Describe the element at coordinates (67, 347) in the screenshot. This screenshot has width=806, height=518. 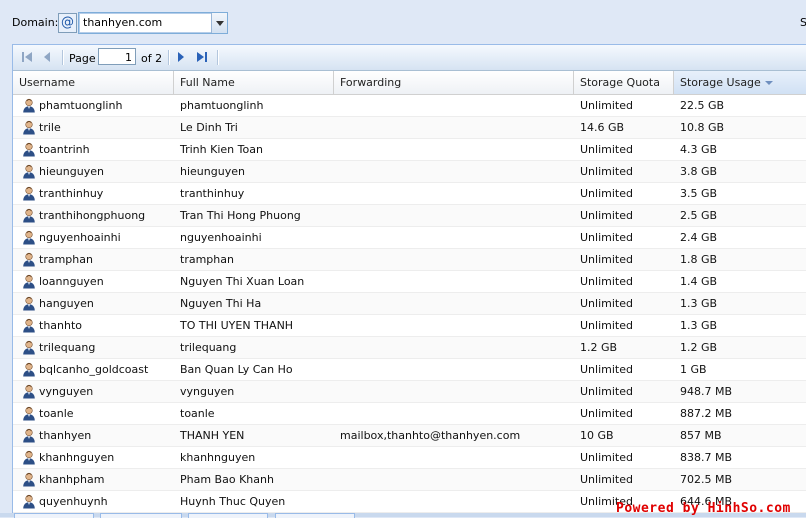
I see `cell-username: trilequang` at that location.